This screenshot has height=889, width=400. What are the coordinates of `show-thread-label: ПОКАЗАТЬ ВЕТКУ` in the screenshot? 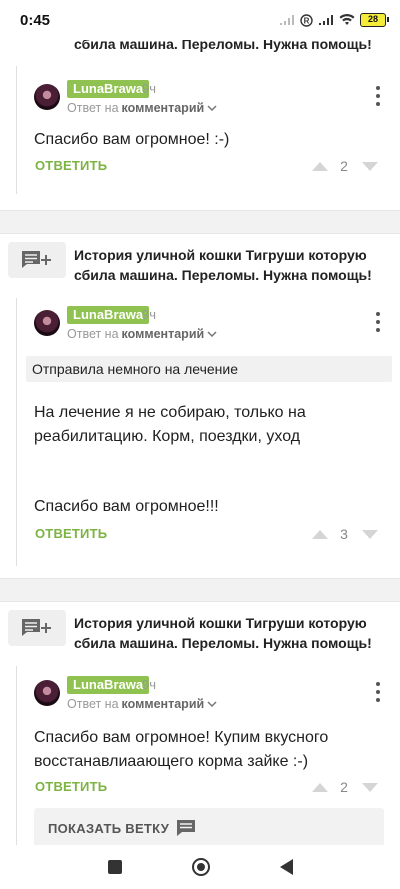 It's located at (109, 828).